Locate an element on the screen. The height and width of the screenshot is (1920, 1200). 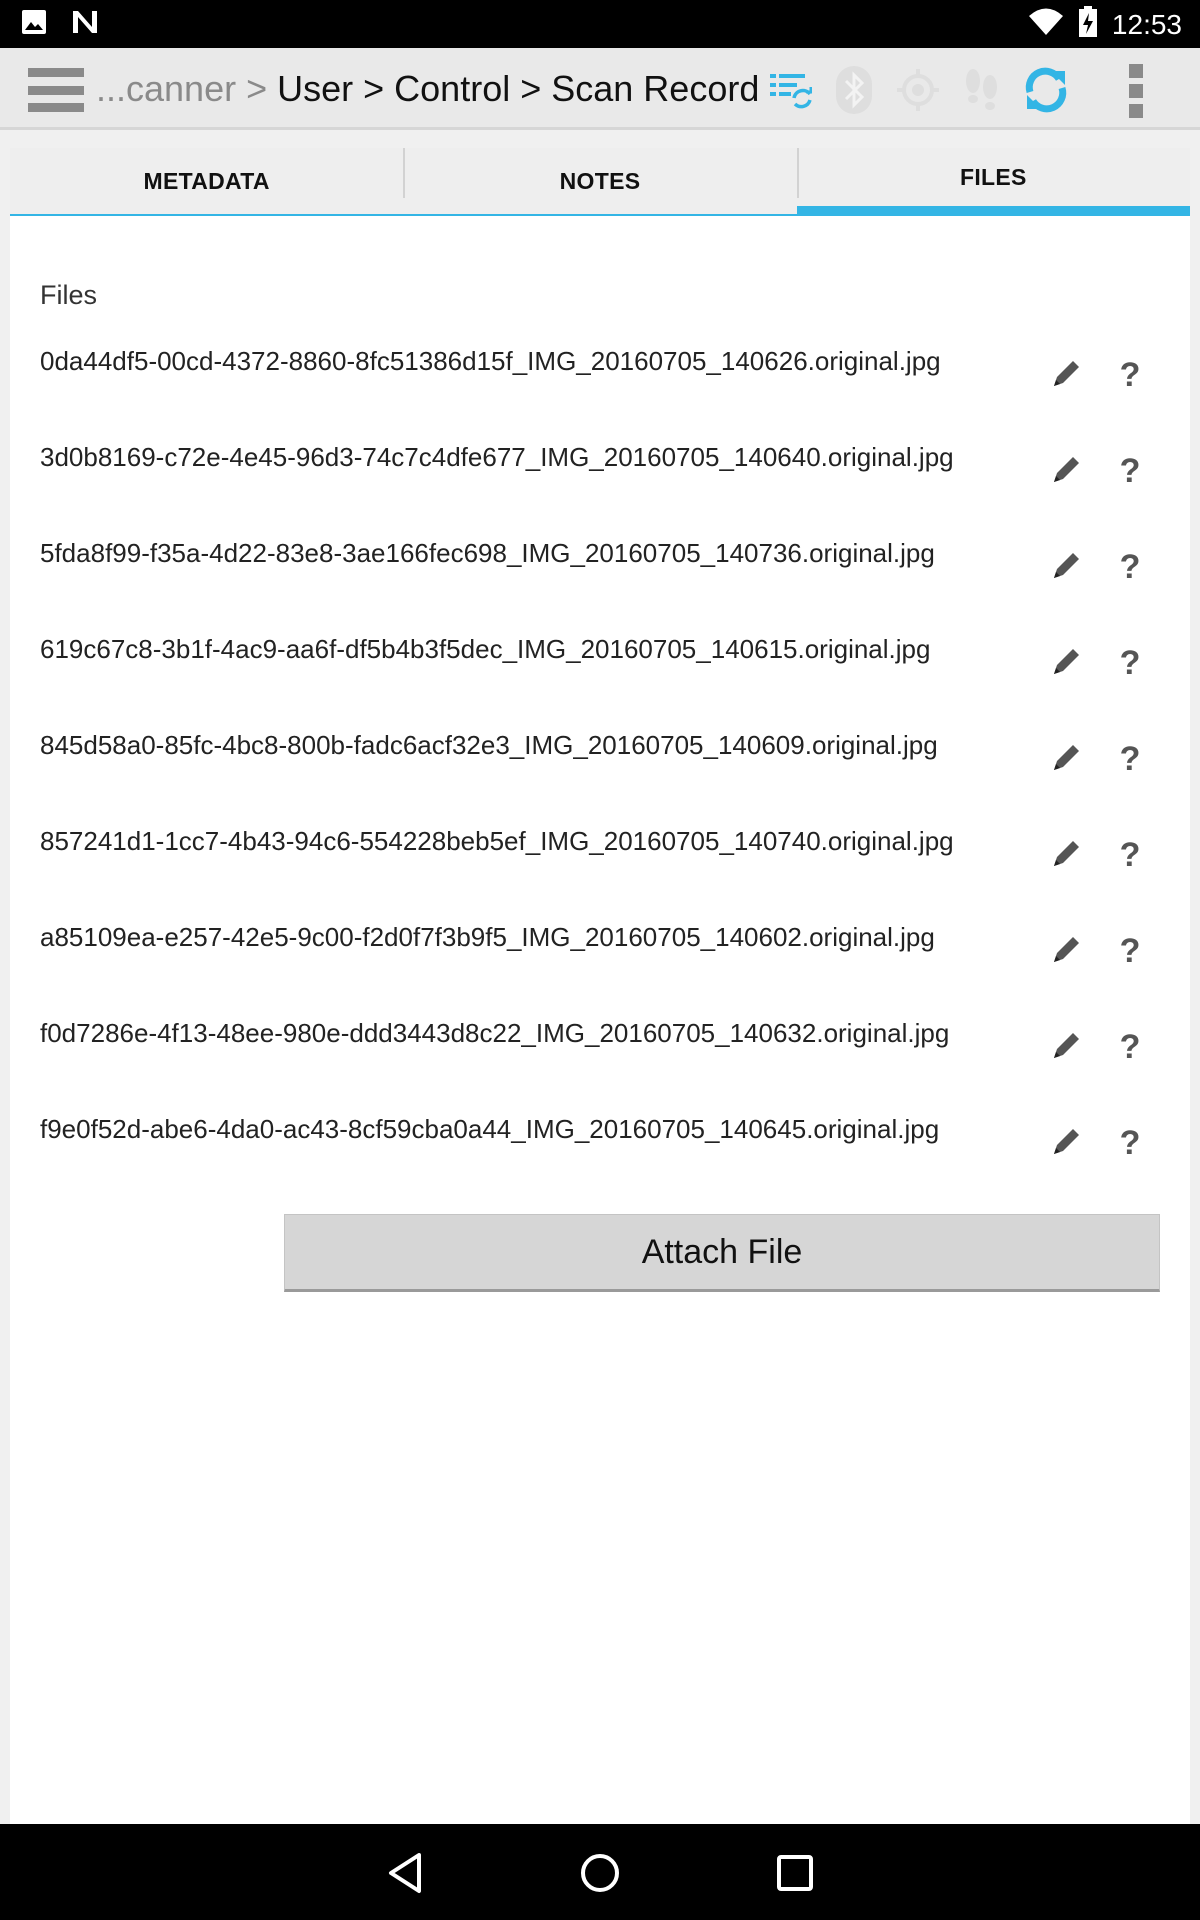
overflow-menu-icon is located at coordinates (1136, 91).